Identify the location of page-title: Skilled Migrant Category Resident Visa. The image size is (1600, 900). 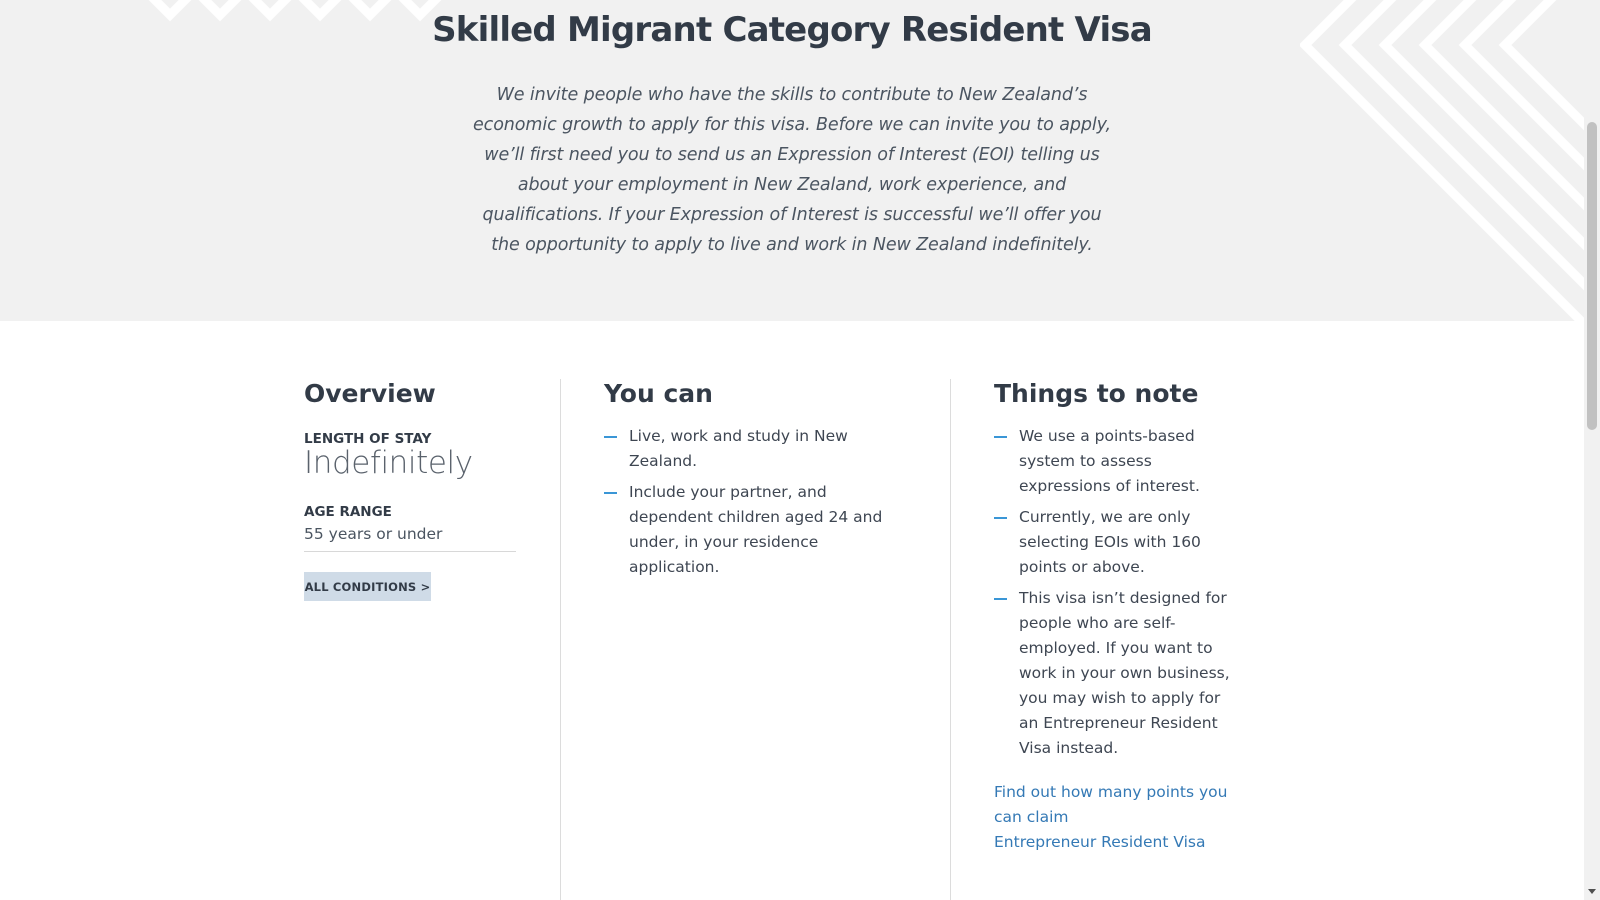
(792, 30).